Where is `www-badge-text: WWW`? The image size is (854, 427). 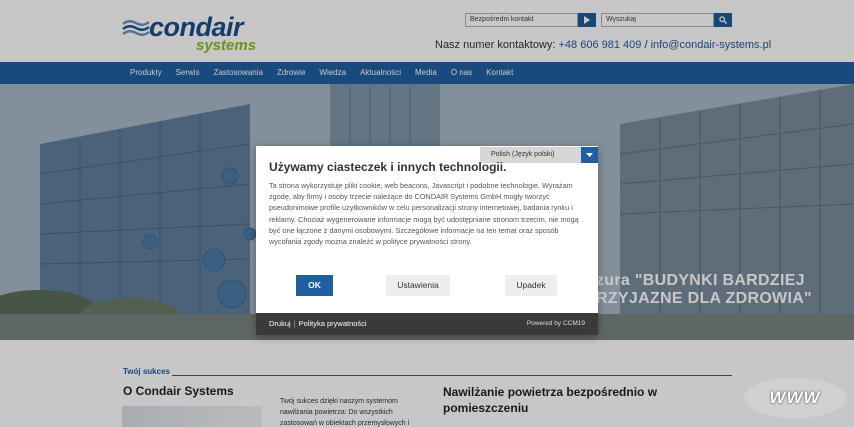 www-badge-text: WWW is located at coordinates (795, 397).